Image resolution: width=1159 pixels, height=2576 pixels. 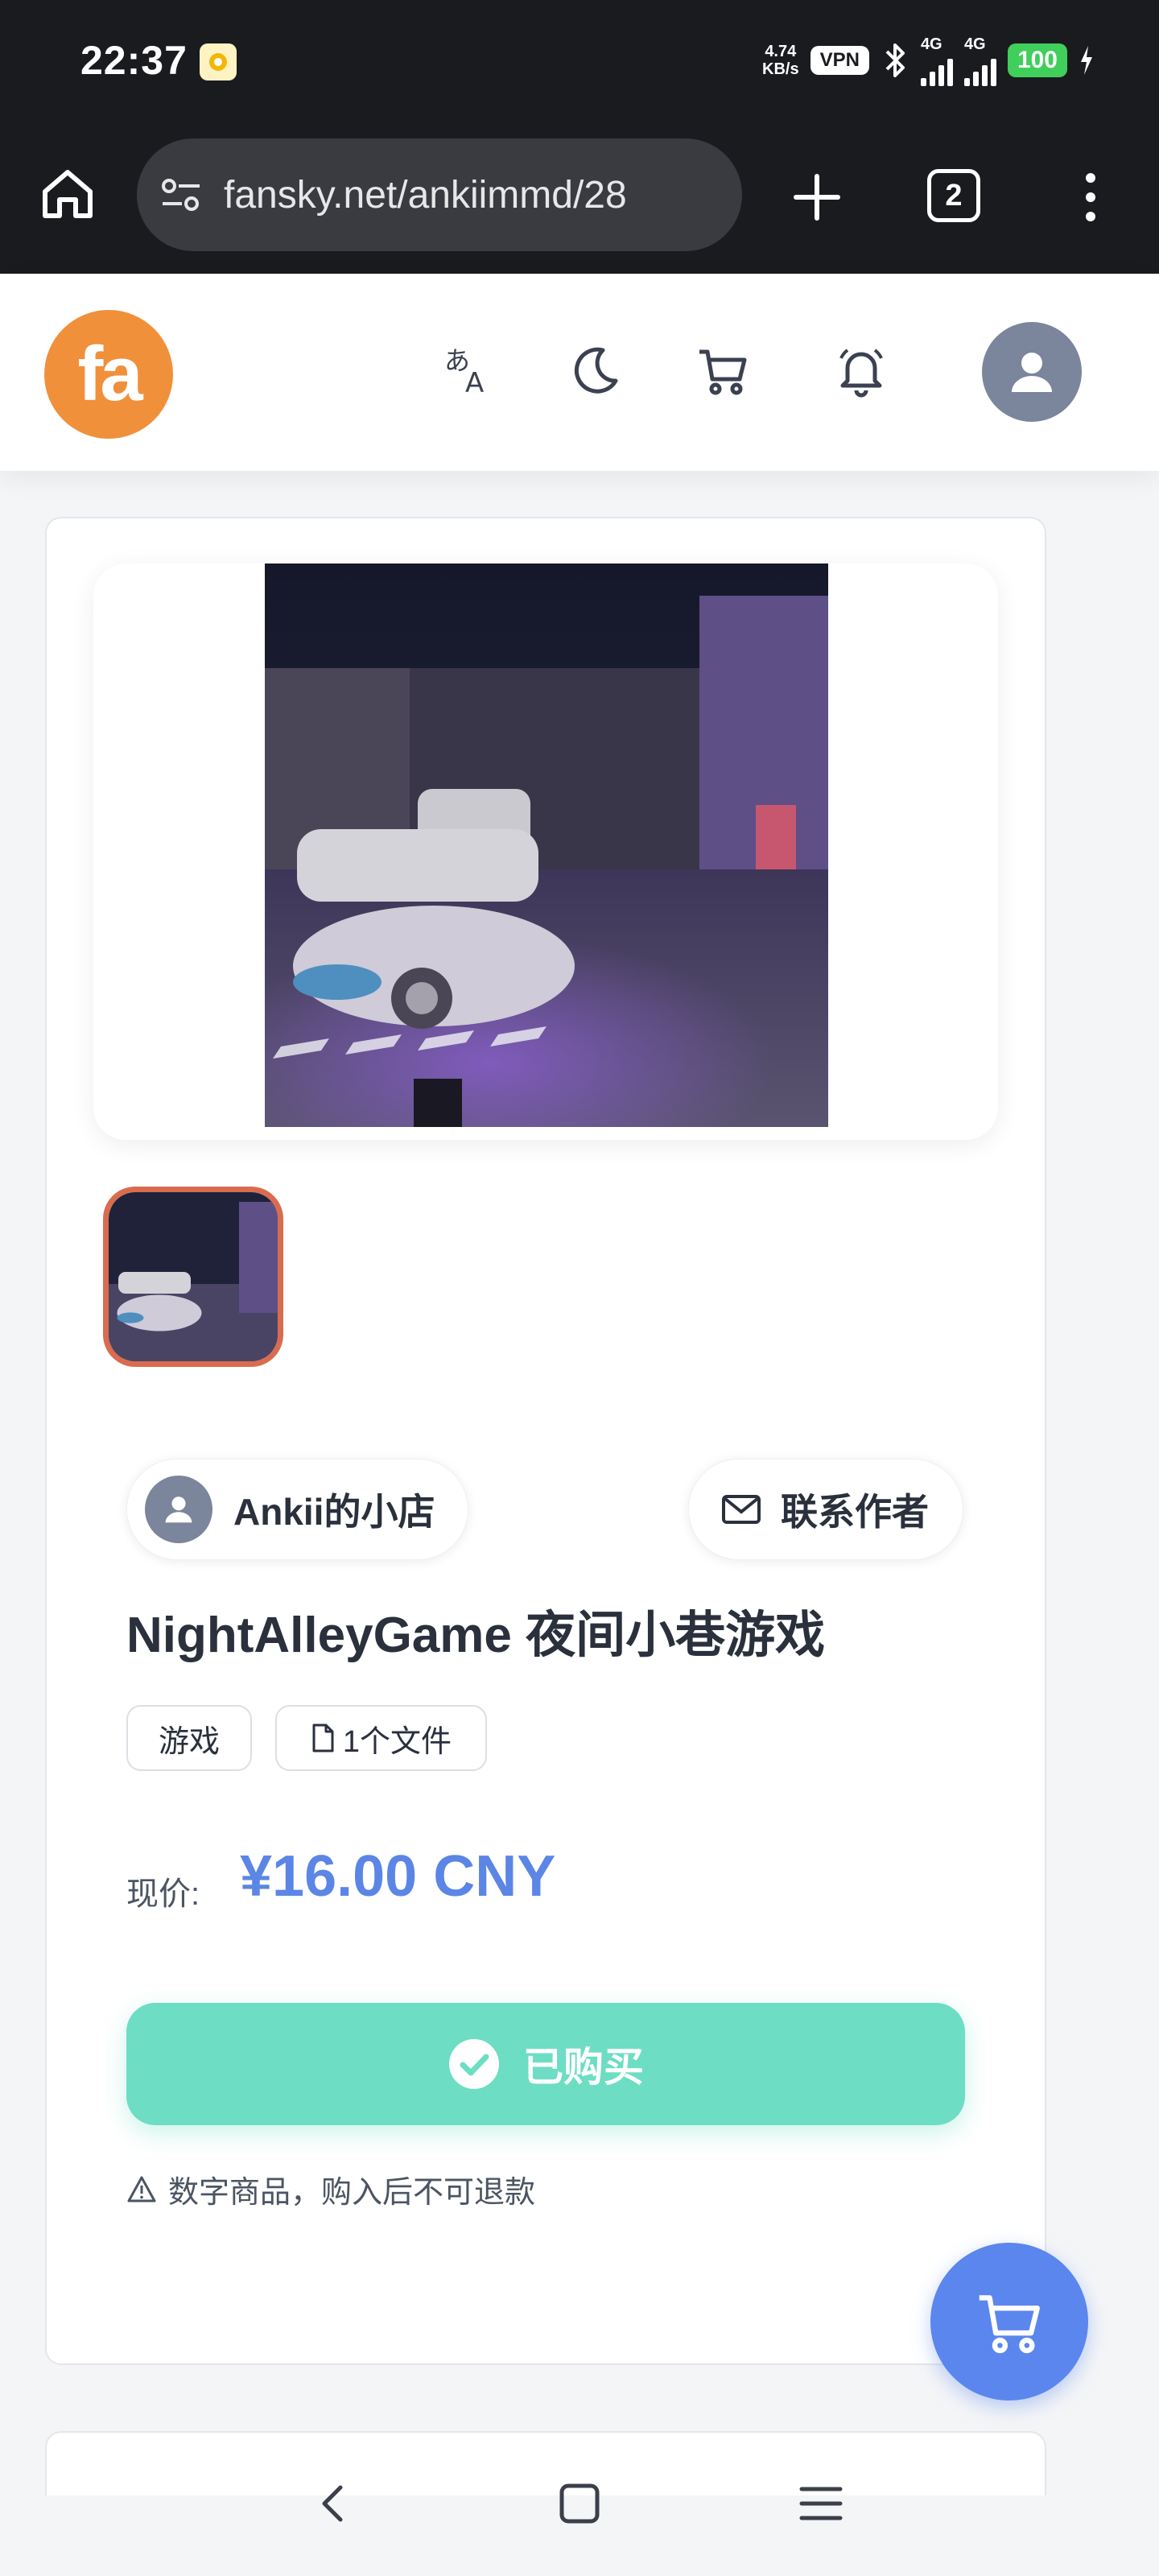 I want to click on contact-author-label: 联系作者, so click(x=855, y=1512).